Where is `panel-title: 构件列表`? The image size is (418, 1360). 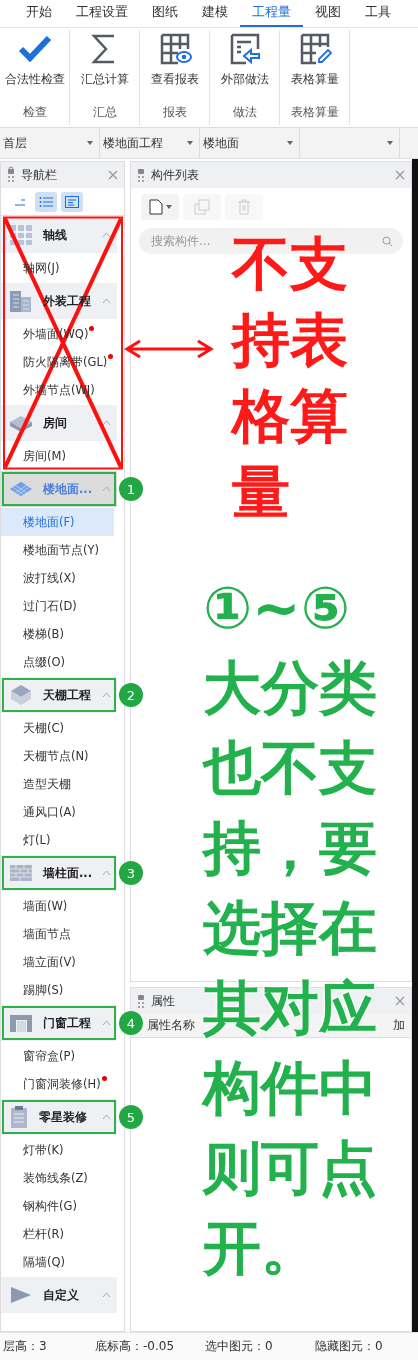 panel-title: 构件列表 is located at coordinates (175, 175).